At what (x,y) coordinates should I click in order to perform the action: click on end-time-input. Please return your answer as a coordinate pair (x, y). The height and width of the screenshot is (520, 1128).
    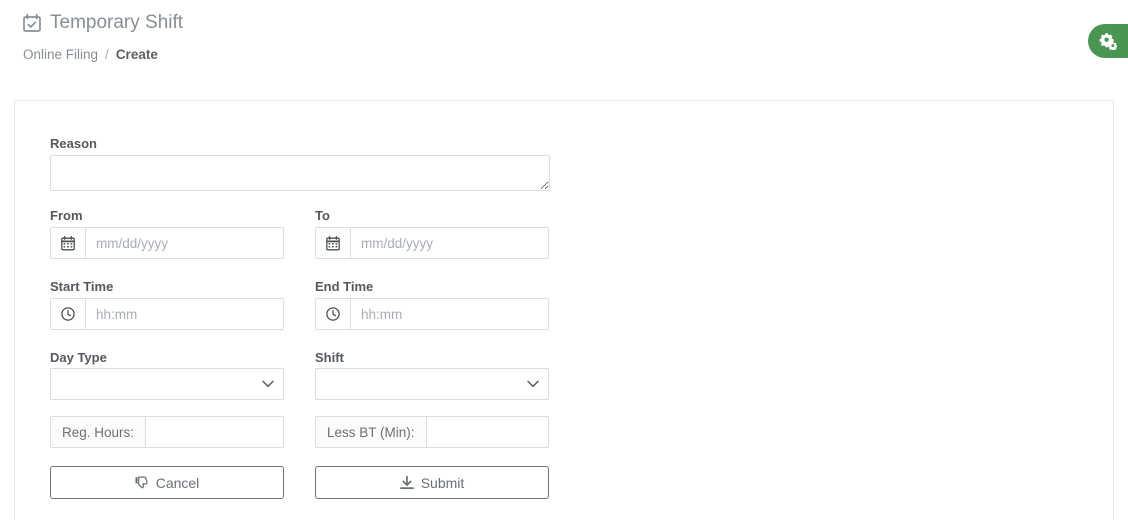
    Looking at the image, I should click on (449, 314).